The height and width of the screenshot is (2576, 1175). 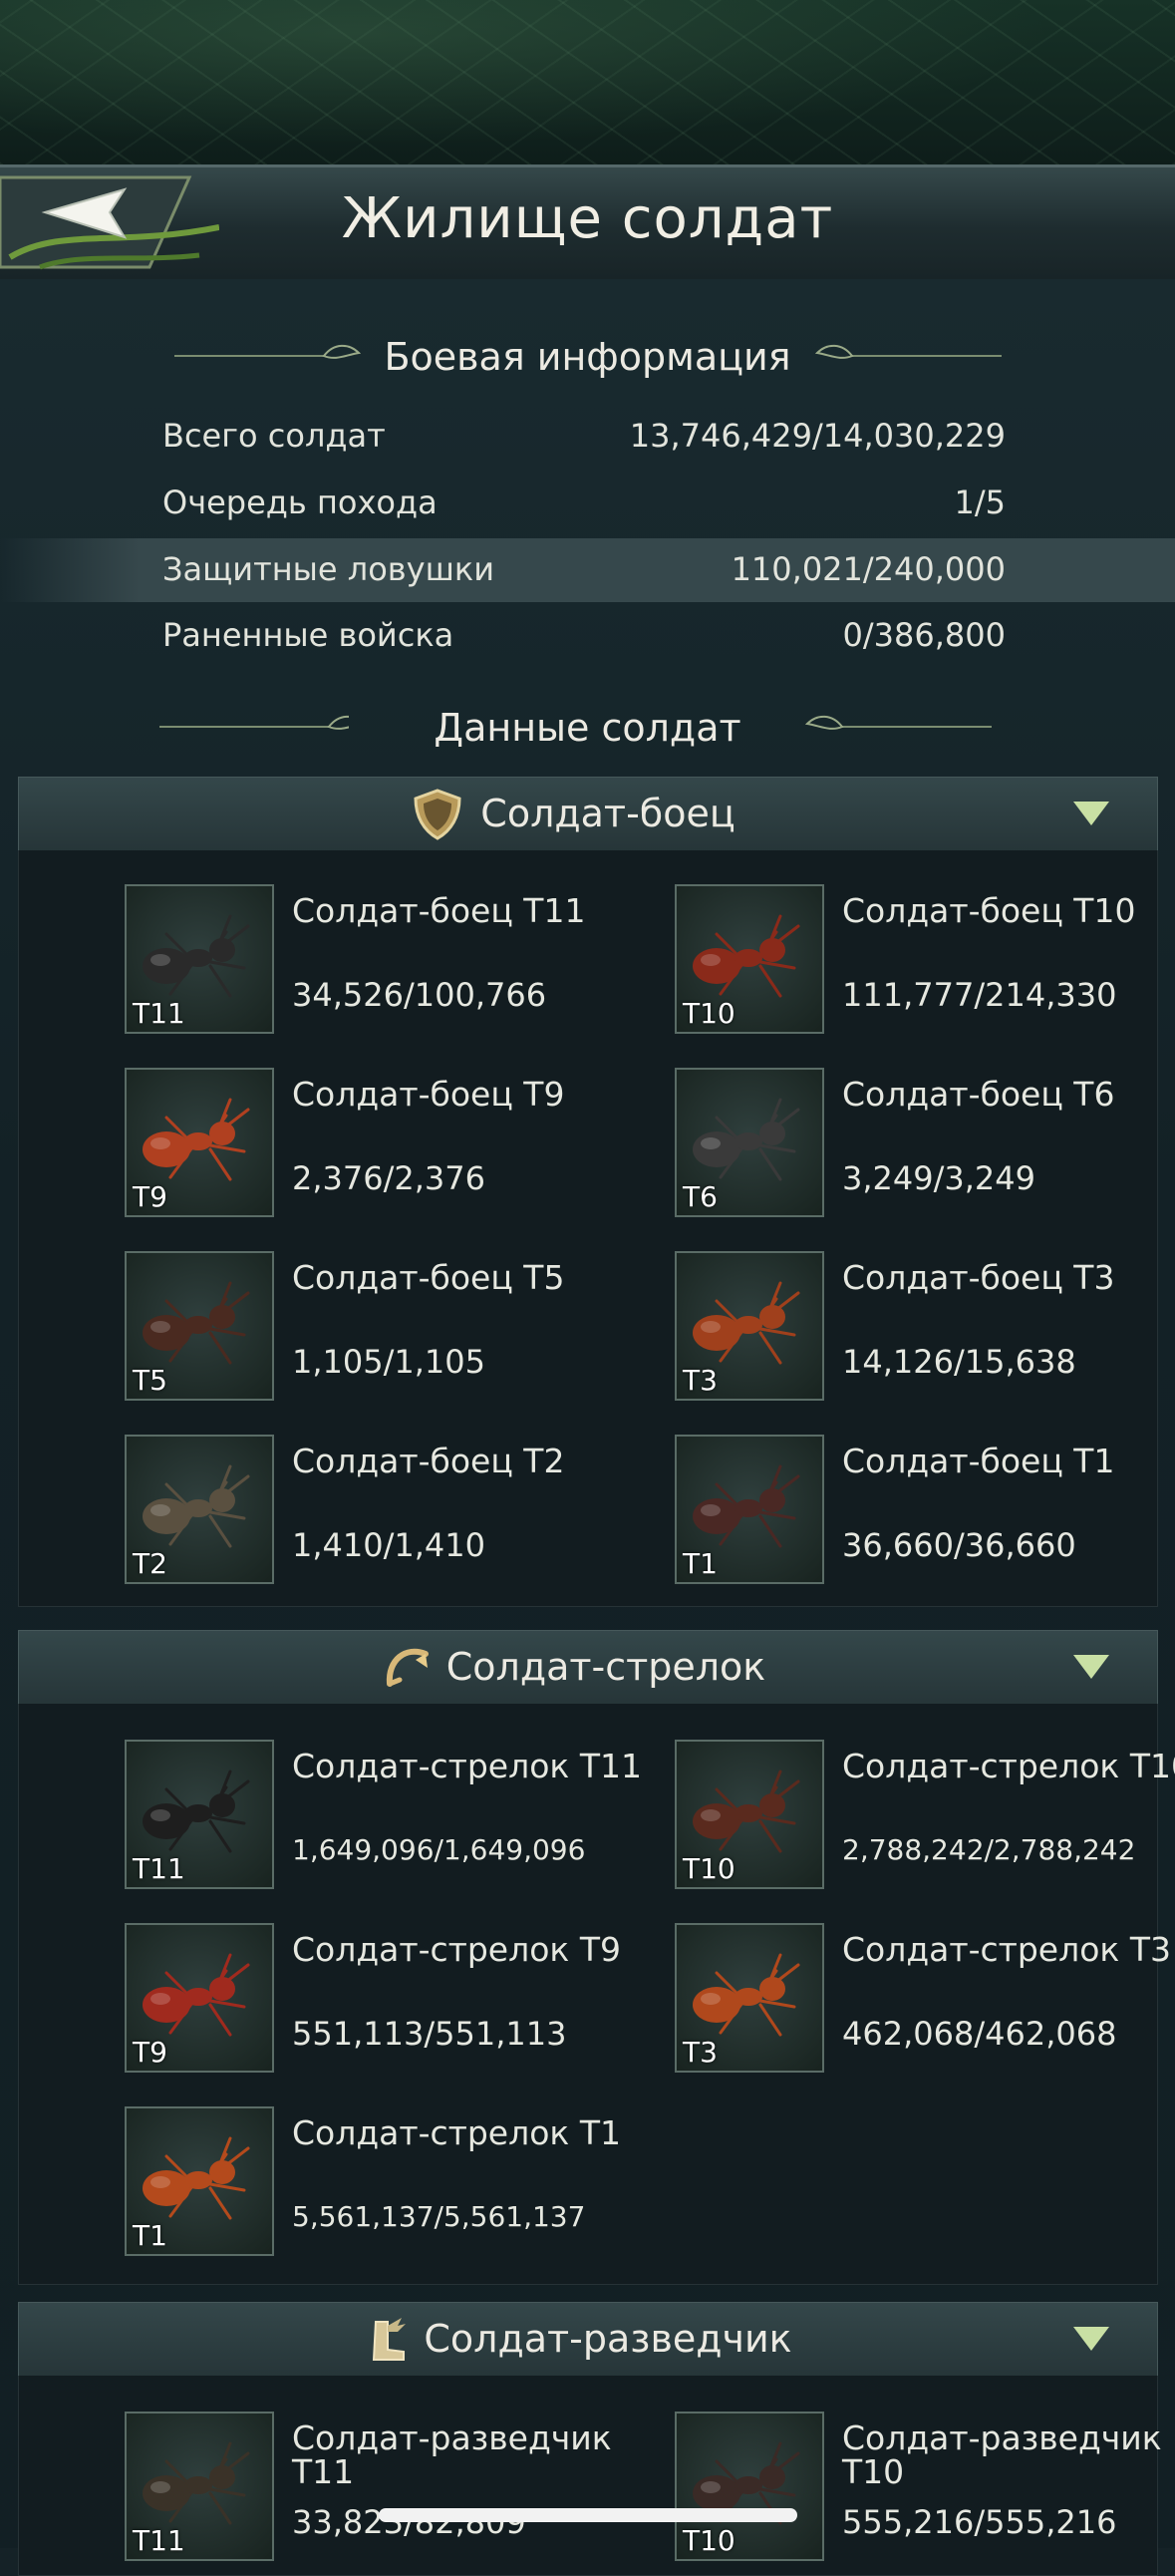 What do you see at coordinates (274, 436) in the screenshot?
I see `info-label: Всего солдат` at bounding box center [274, 436].